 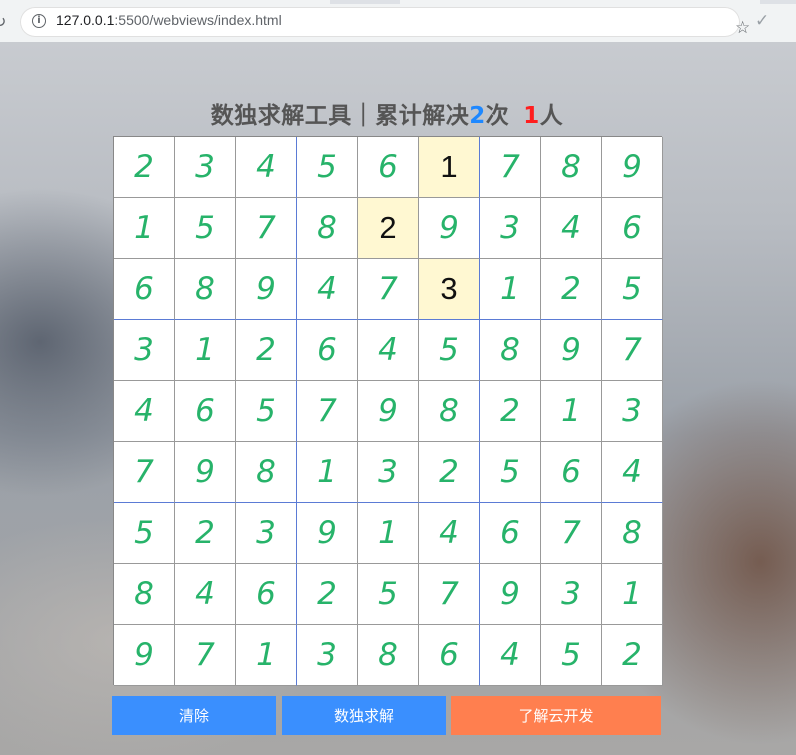 I want to click on user-count: 1, so click(x=531, y=116).